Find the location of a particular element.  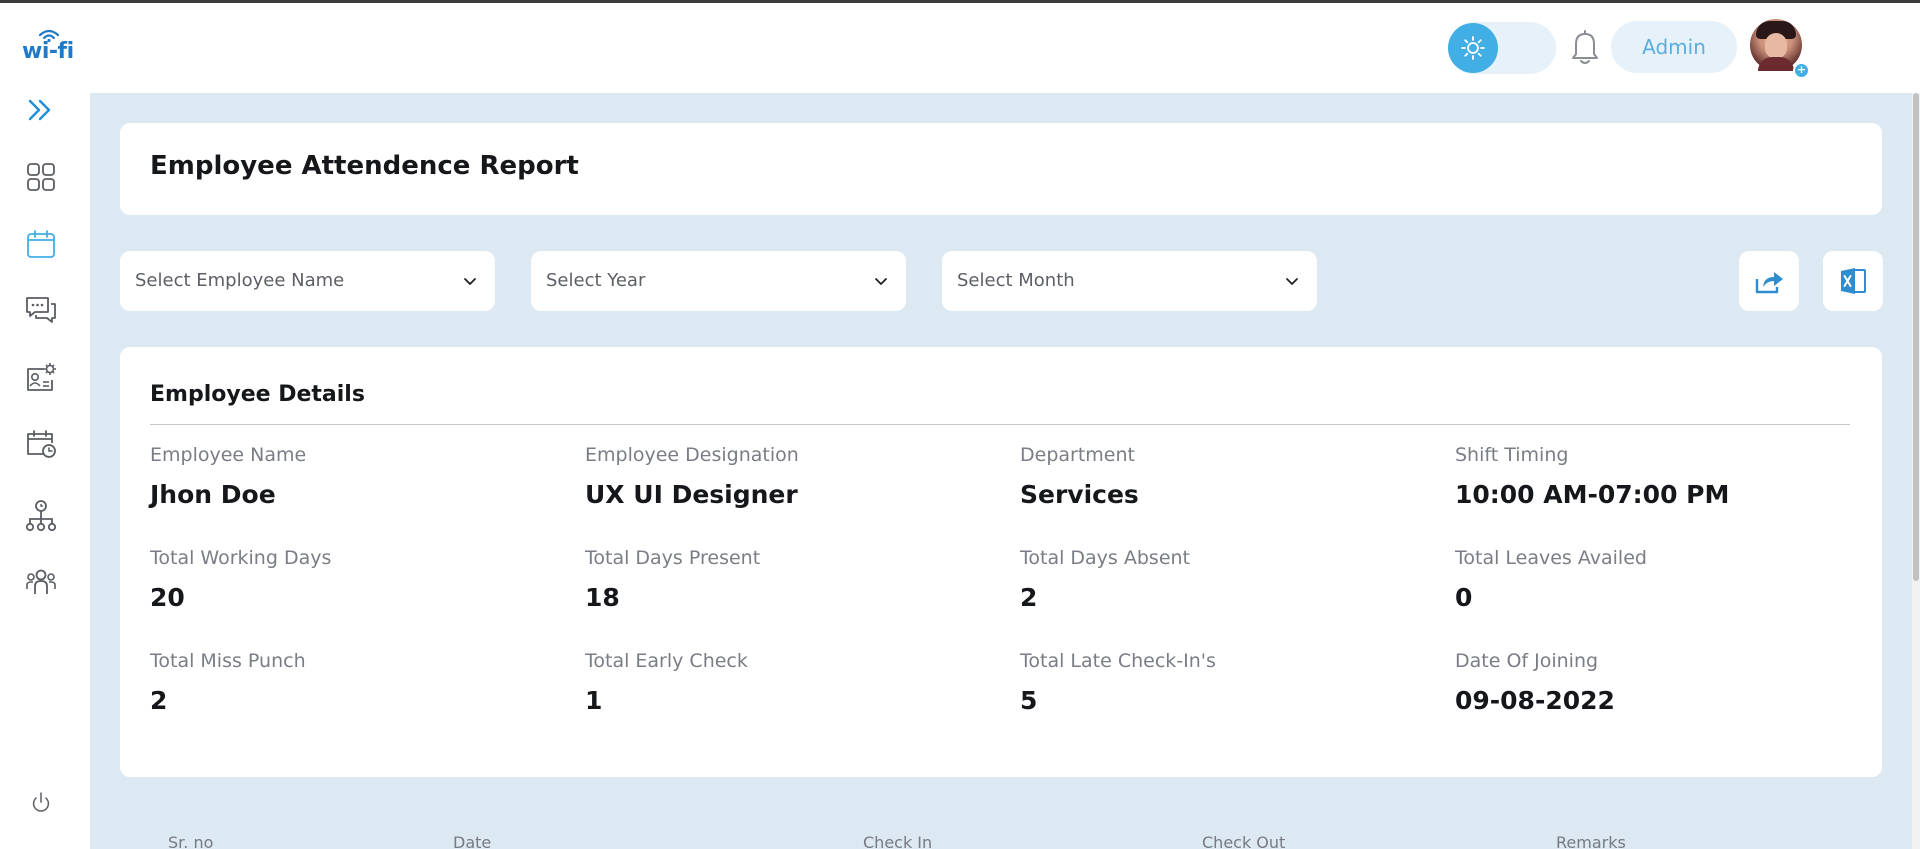

excel-icon is located at coordinates (1853, 281).